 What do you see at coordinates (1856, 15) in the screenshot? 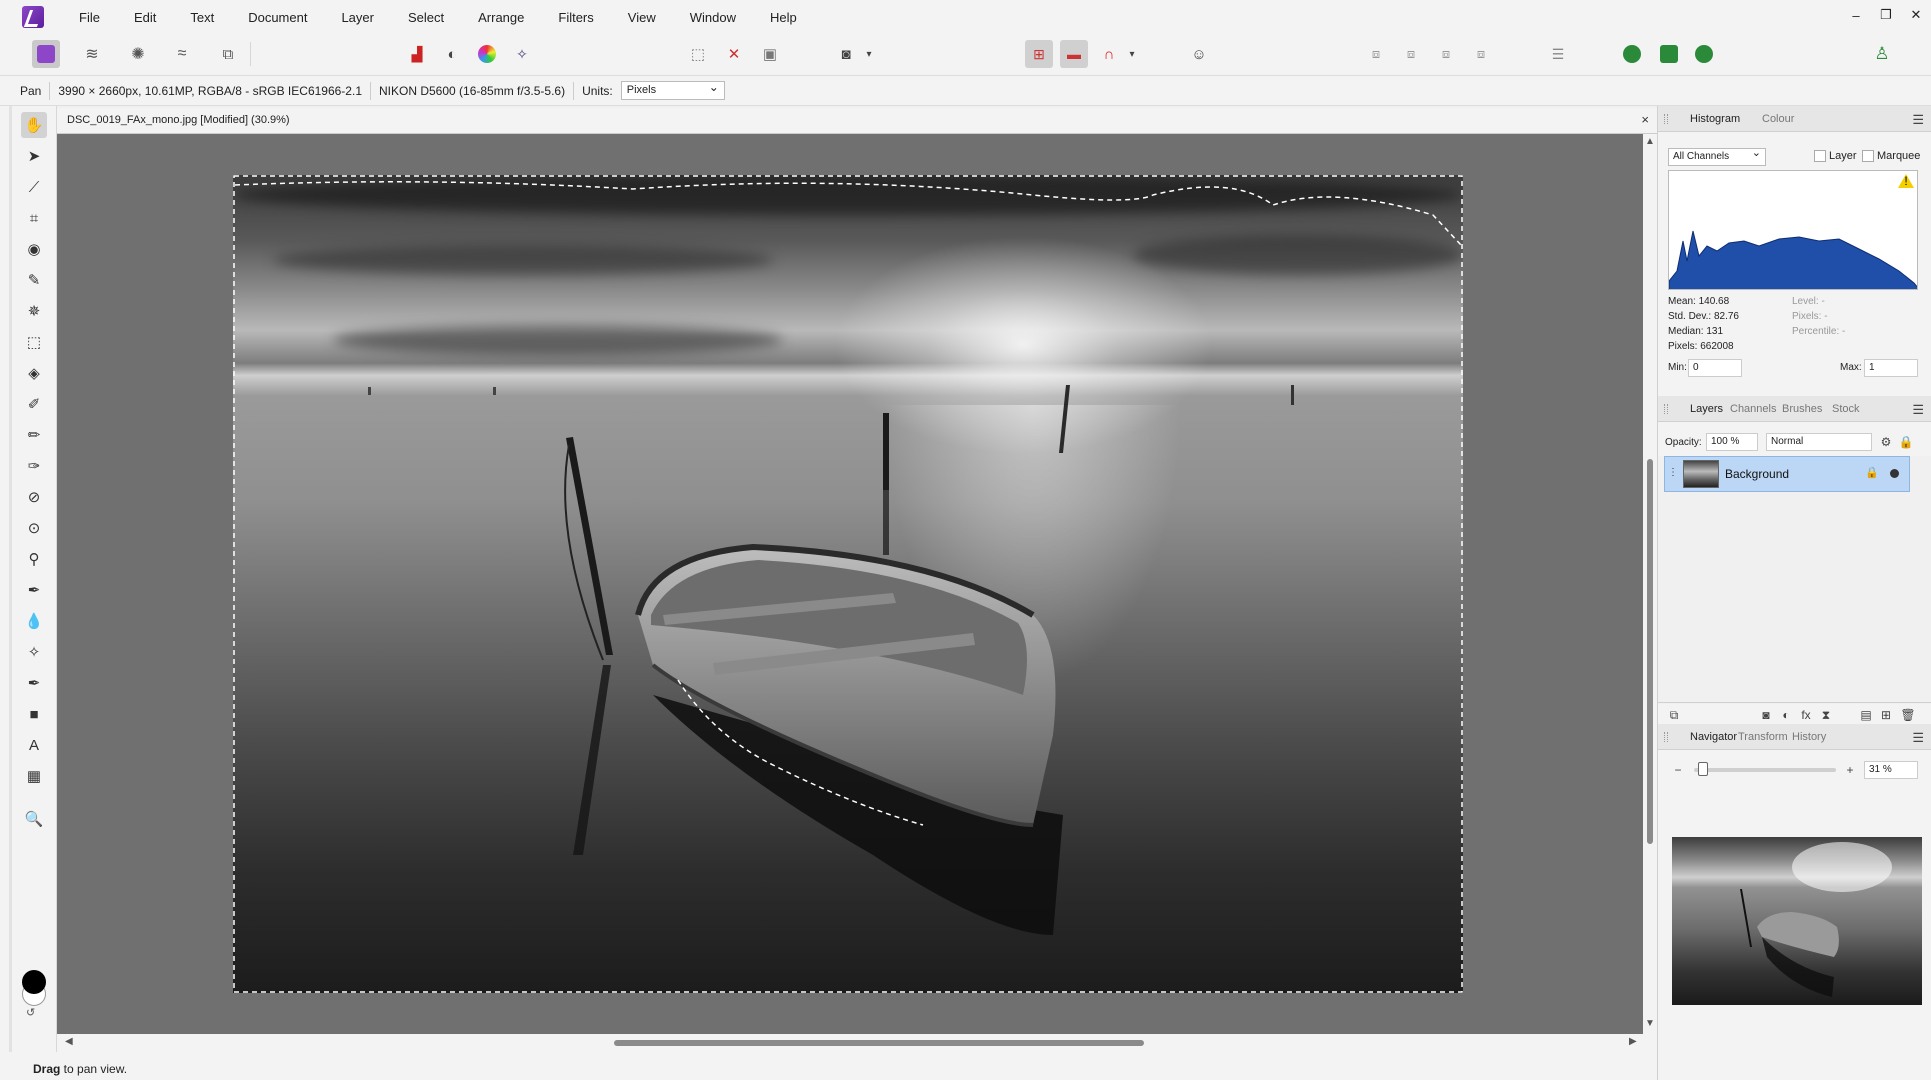
I see `minimize-button: ‒` at bounding box center [1856, 15].